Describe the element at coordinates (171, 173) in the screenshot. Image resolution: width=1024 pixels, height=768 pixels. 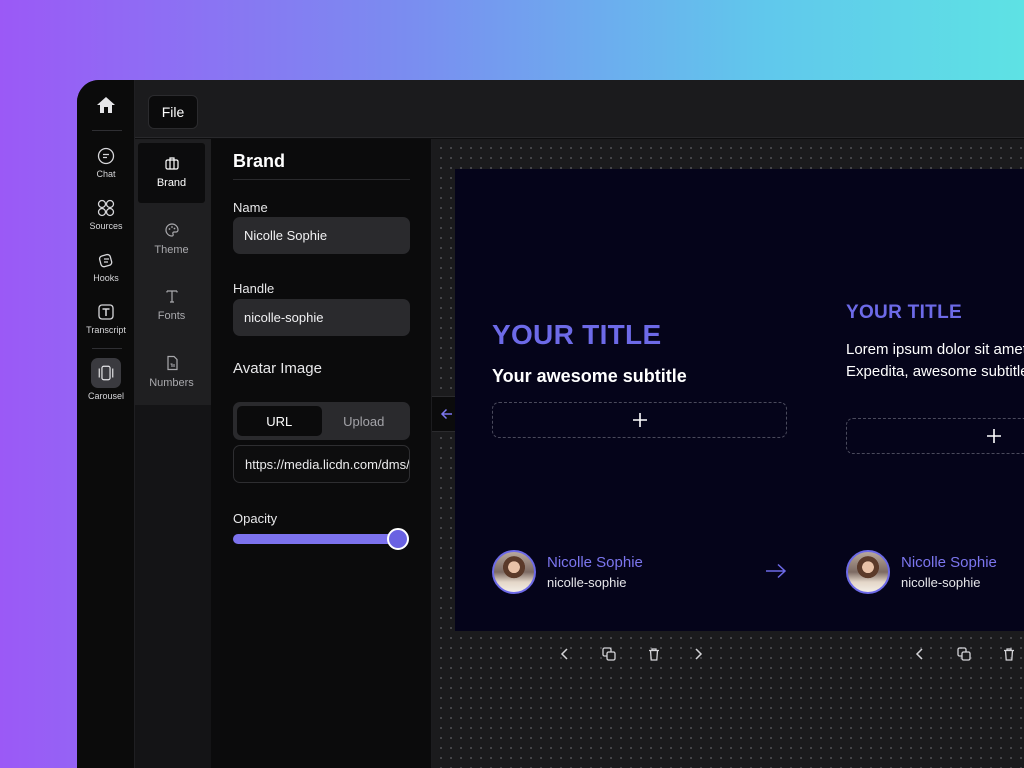
I see `category-brand: Brand` at that location.